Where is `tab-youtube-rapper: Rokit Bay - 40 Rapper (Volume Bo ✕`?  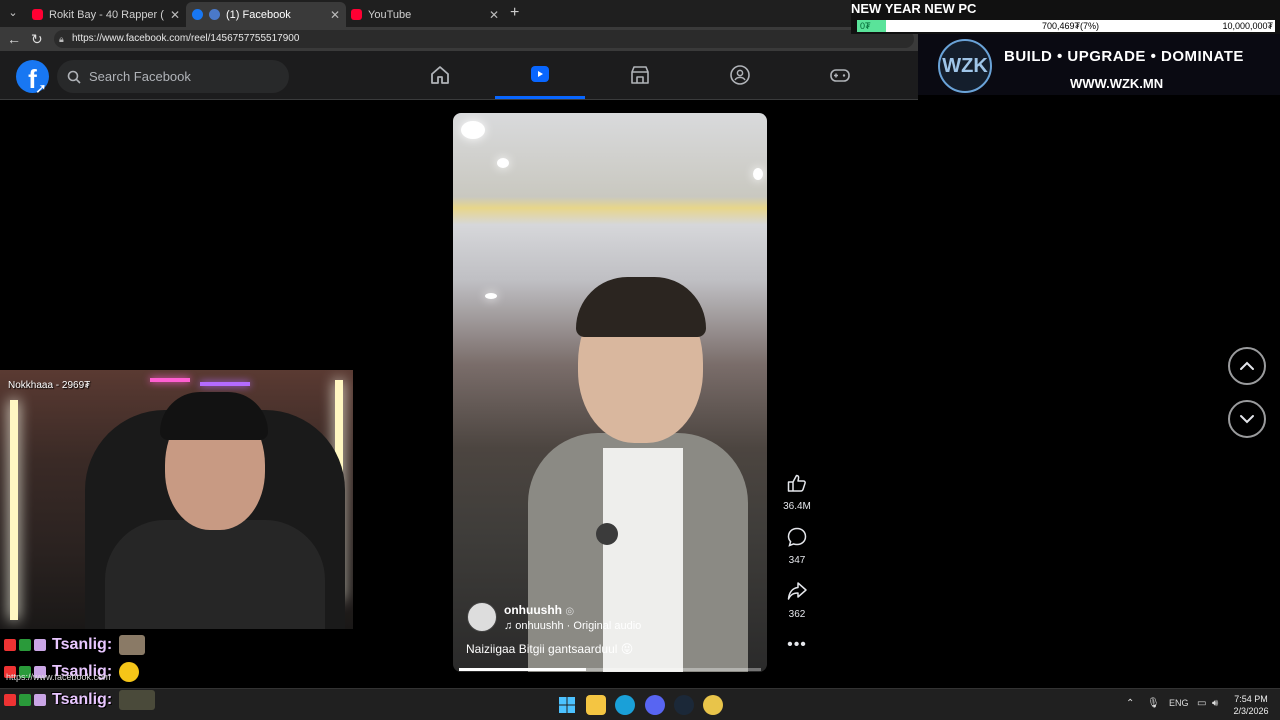
tab-youtube-rapper: Rokit Bay - 40 Rapper (Volume Bo ✕ is located at coordinates (106, 14).